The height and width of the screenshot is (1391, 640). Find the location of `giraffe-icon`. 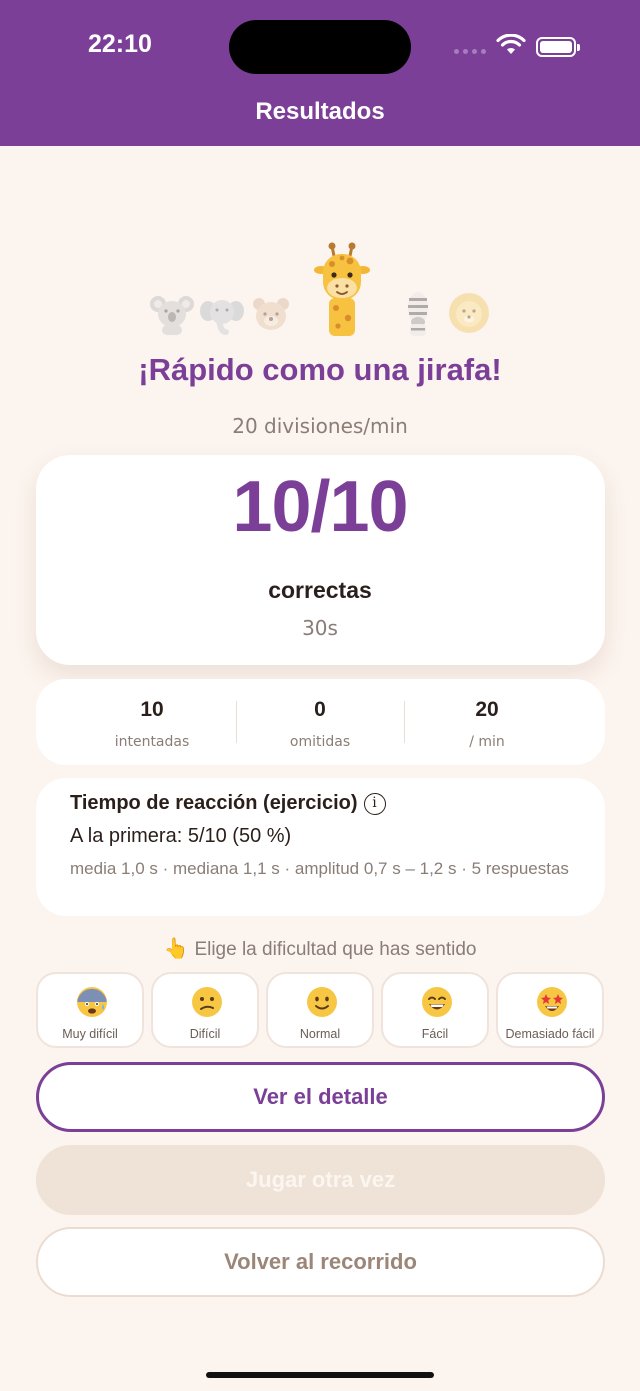

giraffe-icon is located at coordinates (342, 289).